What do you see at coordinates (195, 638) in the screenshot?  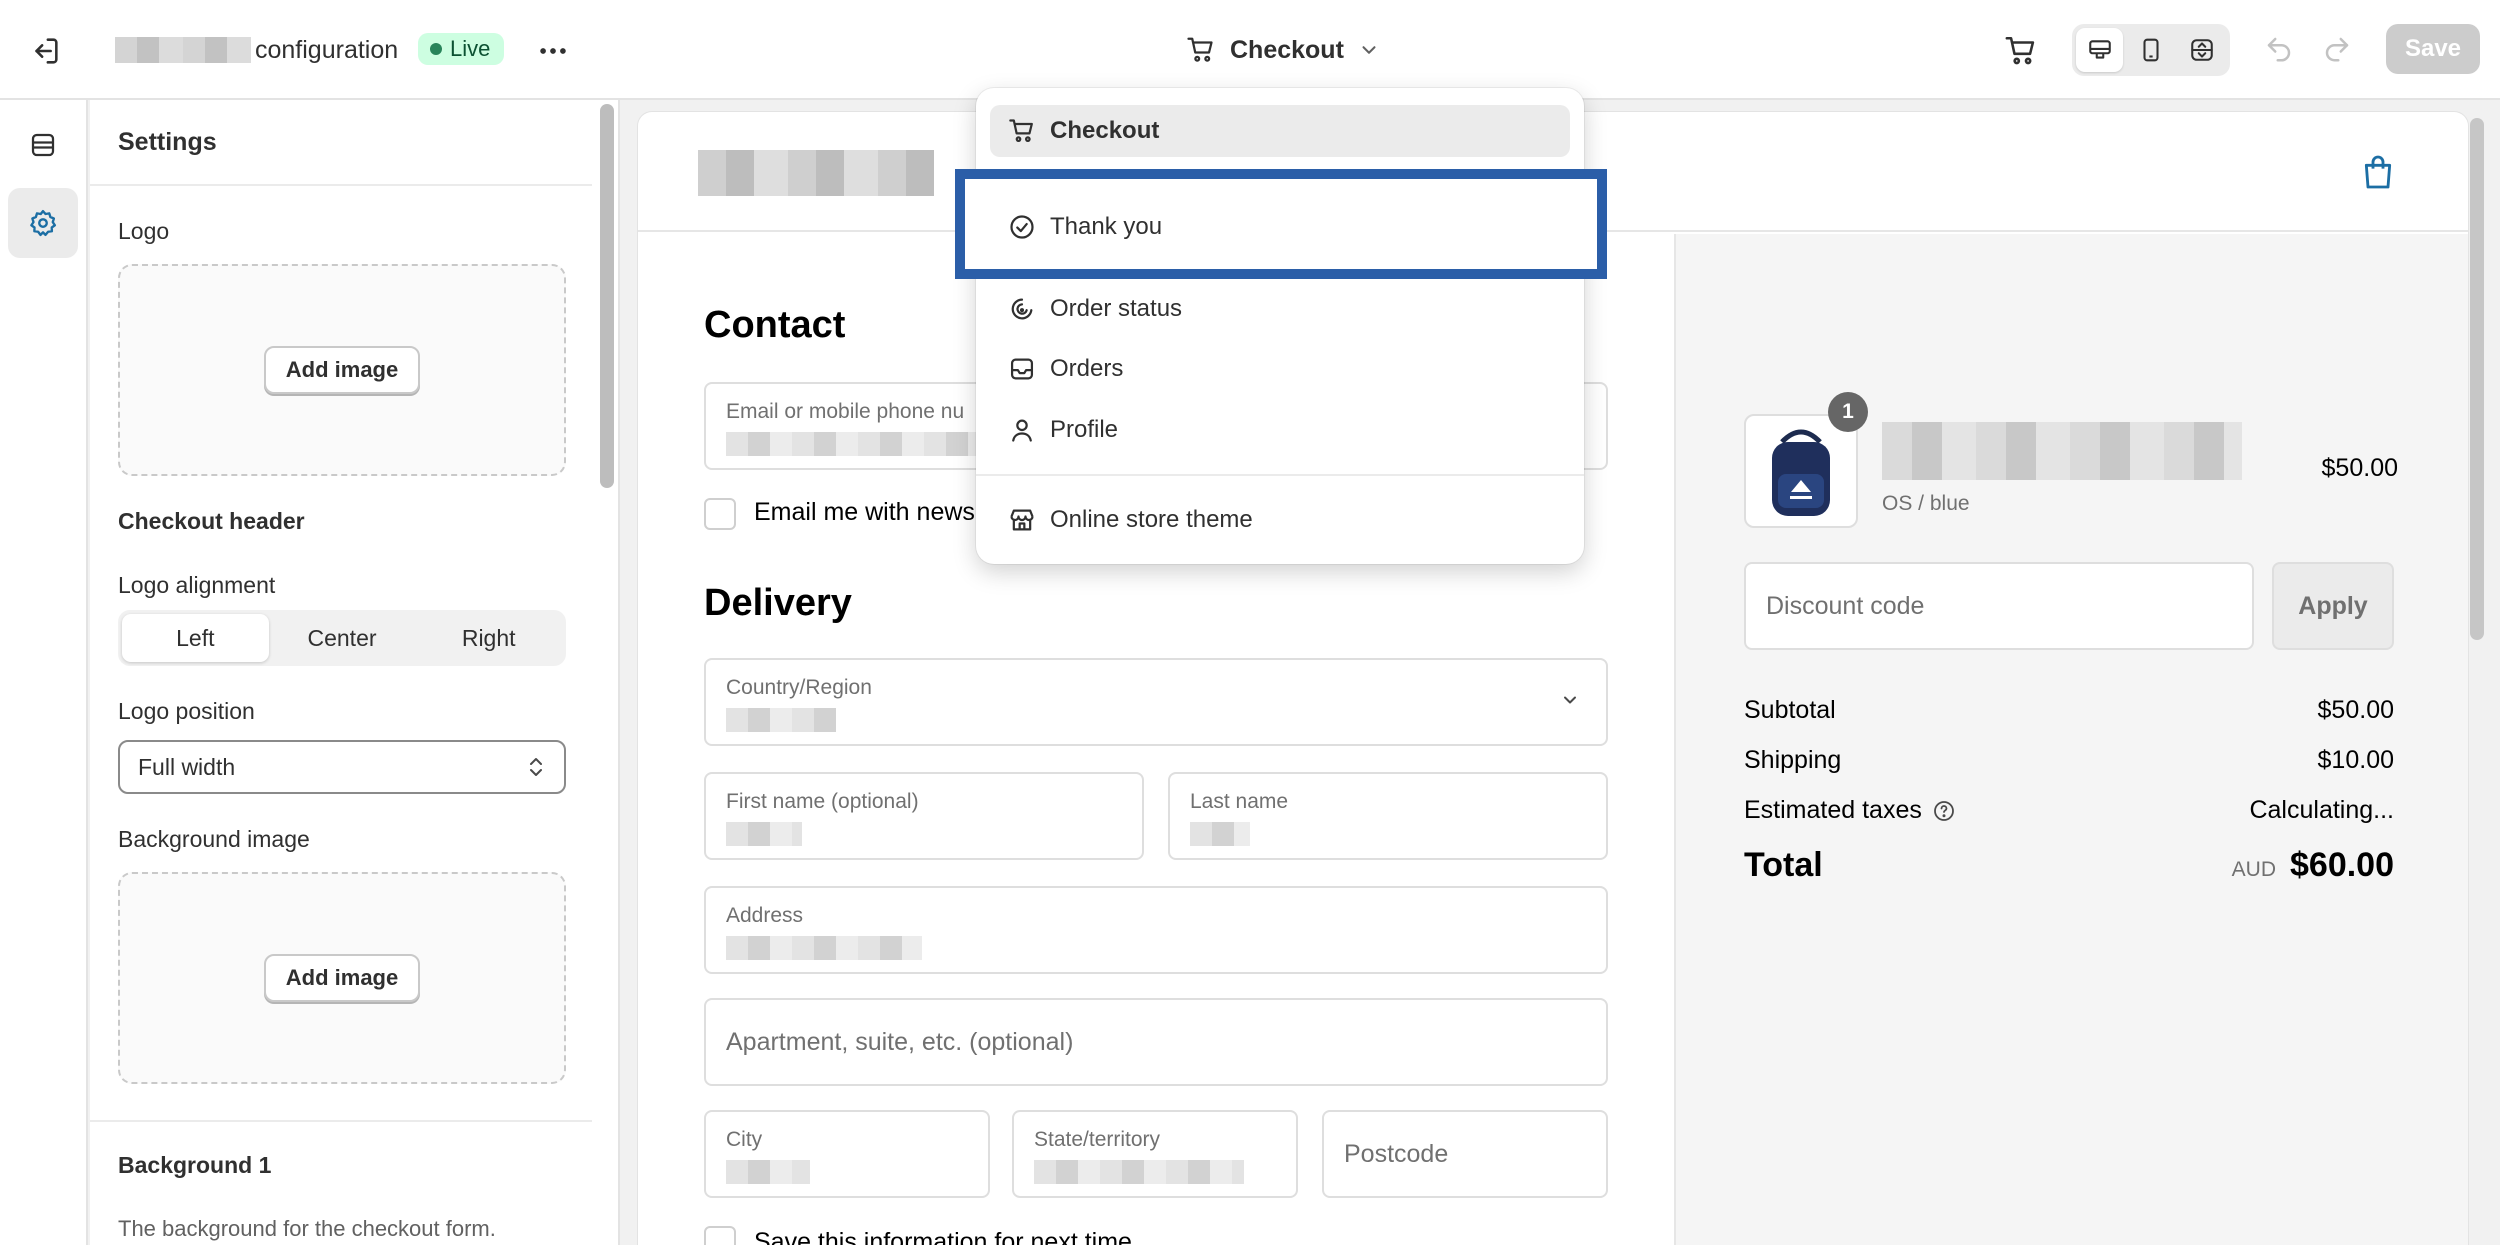 I see `alignment-left-option: Left` at bounding box center [195, 638].